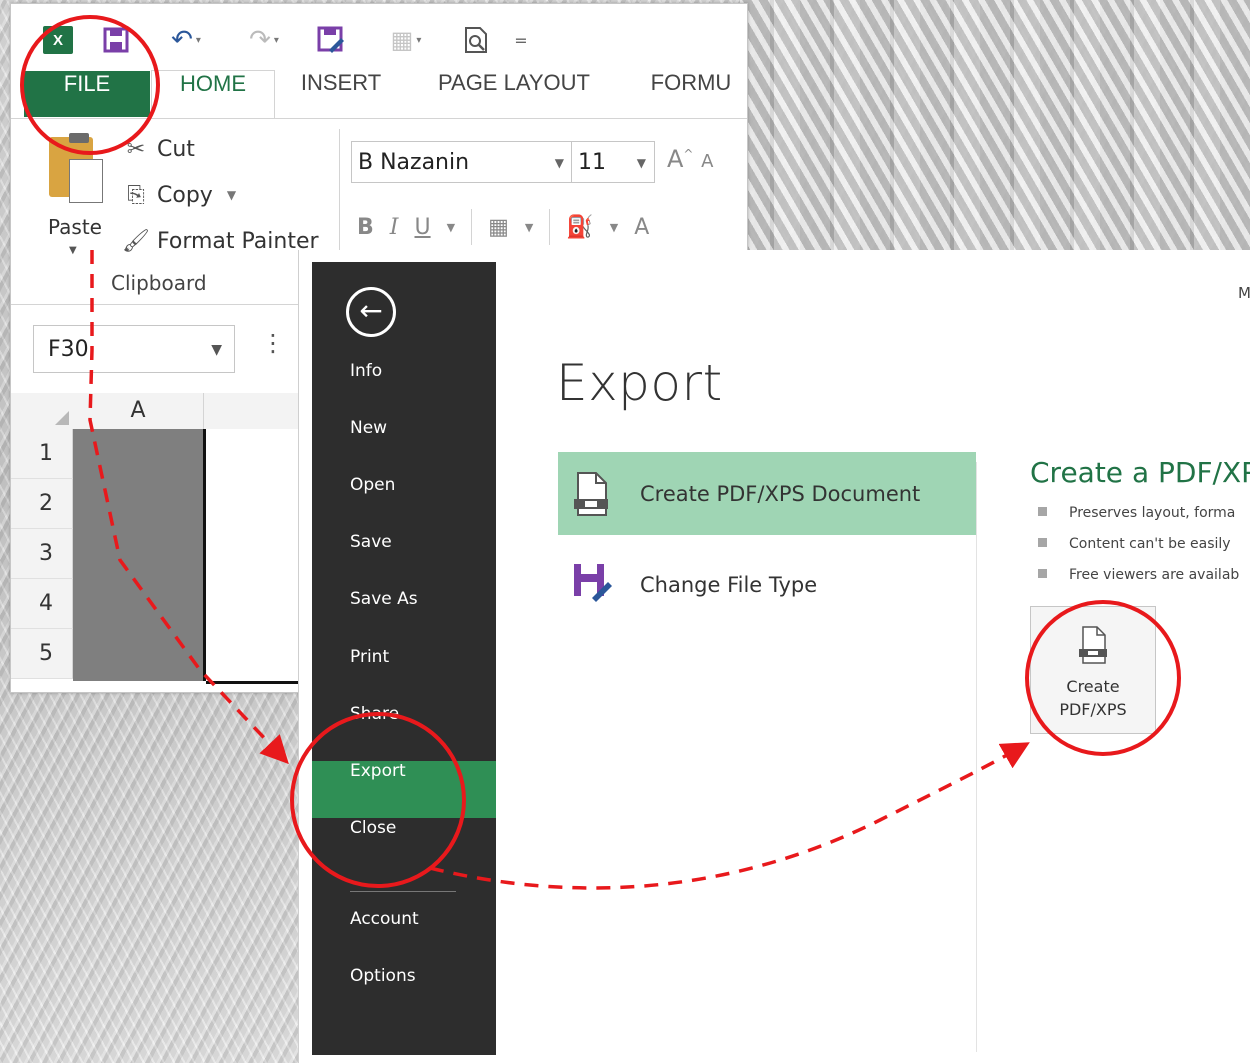  What do you see at coordinates (273, 343) in the screenshot?
I see `formula-bar-dots-icon: ⋮` at bounding box center [273, 343].